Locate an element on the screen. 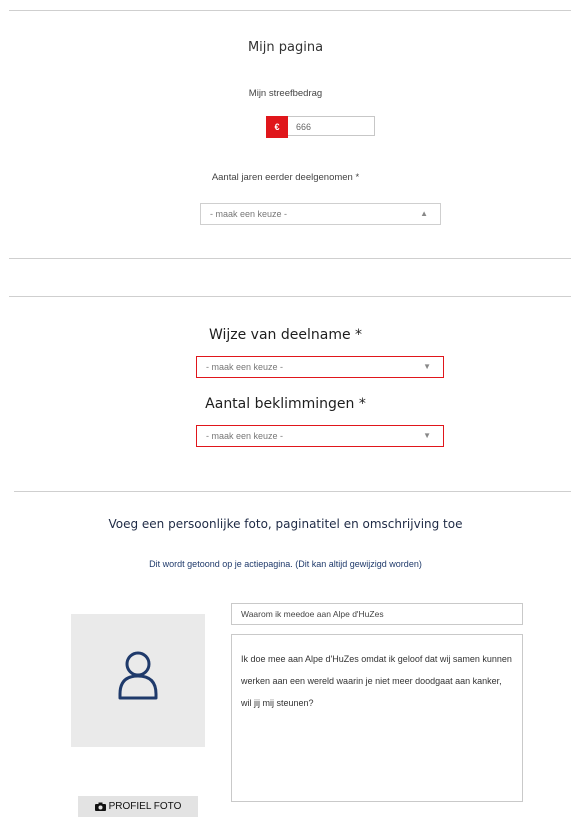 This screenshot has width=571, height=817. target-amount-field: € 666 is located at coordinates (321, 127).